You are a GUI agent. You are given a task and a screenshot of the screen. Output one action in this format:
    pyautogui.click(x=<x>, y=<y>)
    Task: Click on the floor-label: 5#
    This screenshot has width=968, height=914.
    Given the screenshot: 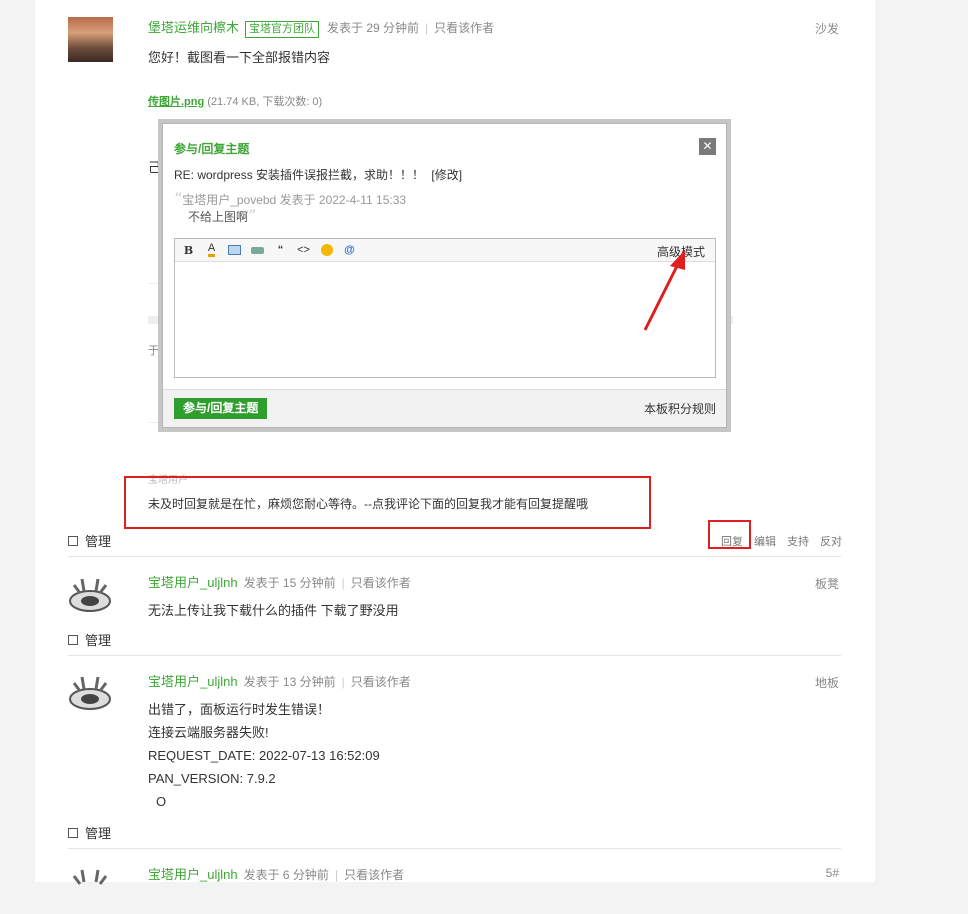 What is the action you would take?
    pyautogui.click(x=832, y=873)
    